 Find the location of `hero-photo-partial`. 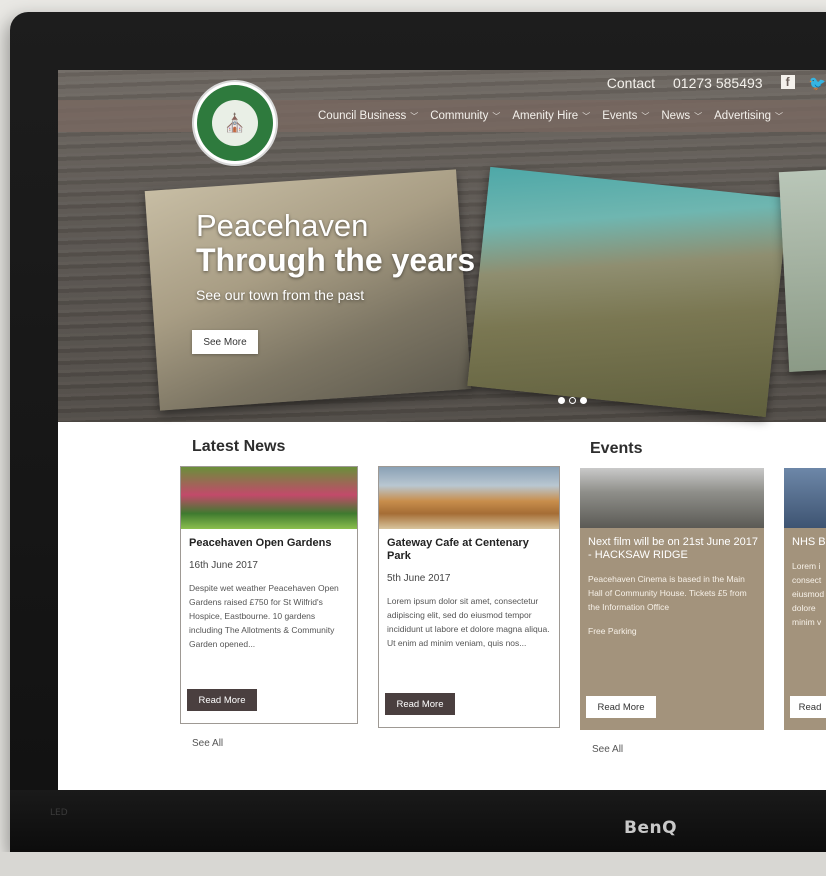

hero-photo-partial is located at coordinates (802, 270).